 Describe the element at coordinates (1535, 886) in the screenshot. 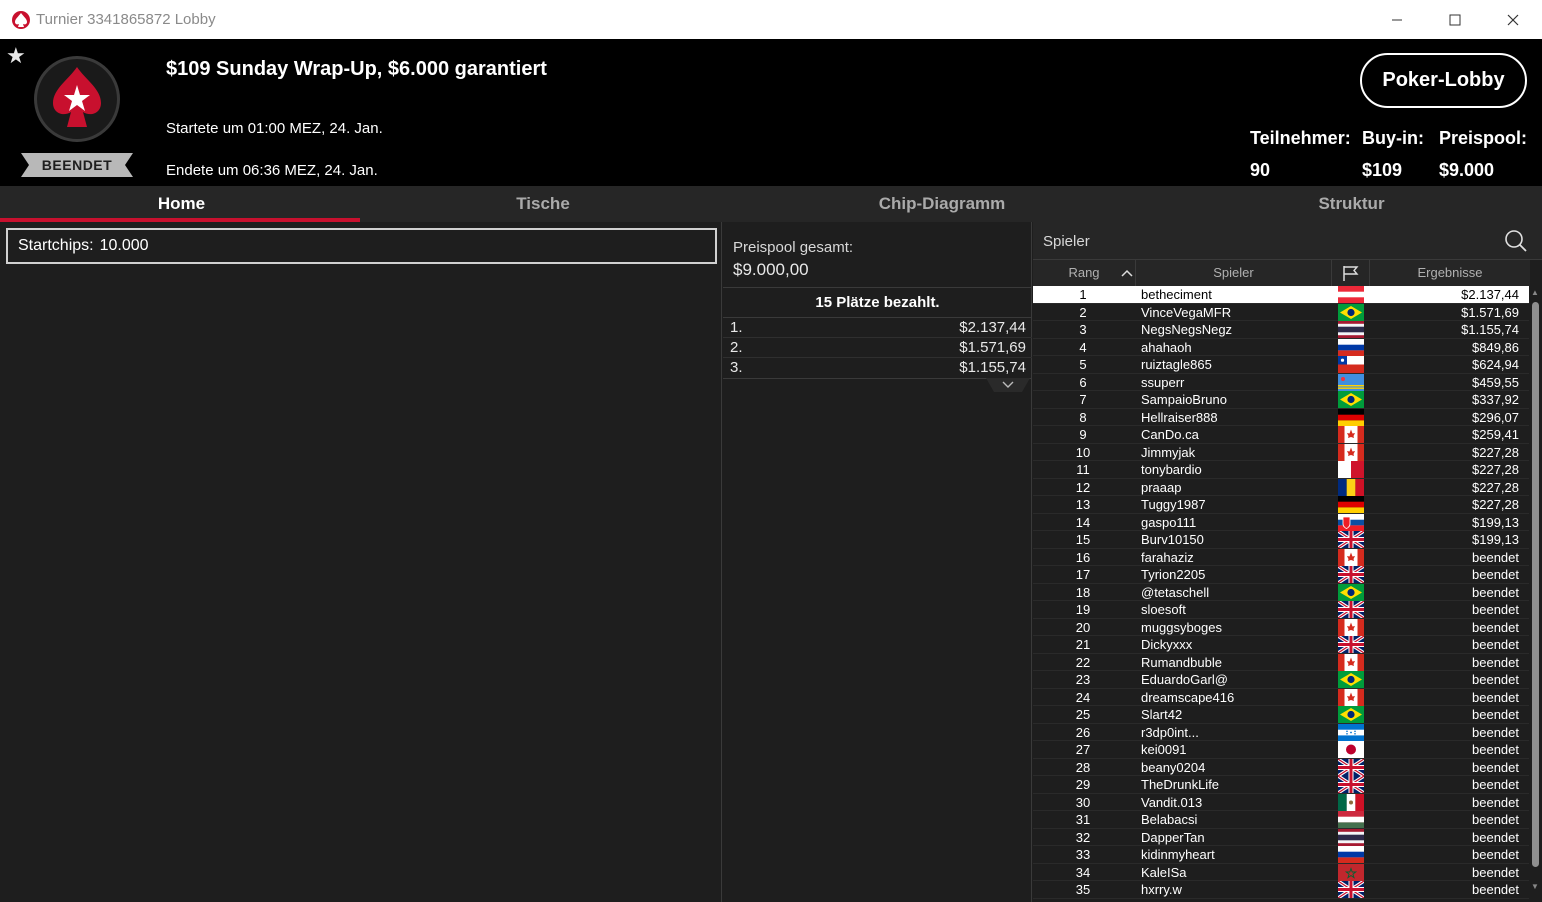

I see `scroll-down-icon: ▼` at that location.